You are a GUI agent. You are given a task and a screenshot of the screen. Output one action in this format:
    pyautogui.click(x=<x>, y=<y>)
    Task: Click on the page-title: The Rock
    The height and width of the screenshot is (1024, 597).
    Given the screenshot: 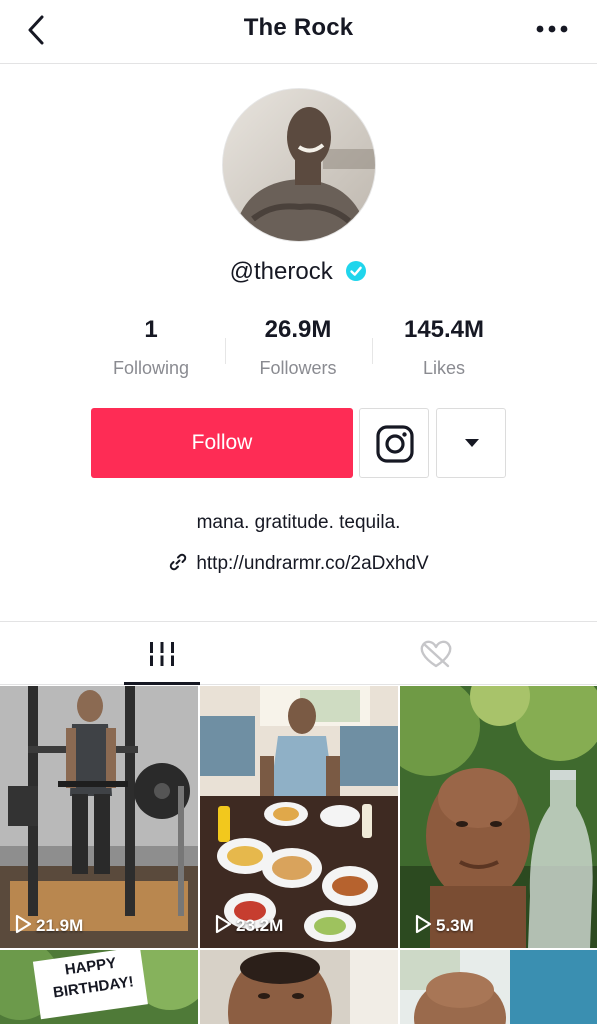 What is the action you would take?
    pyautogui.click(x=298, y=27)
    